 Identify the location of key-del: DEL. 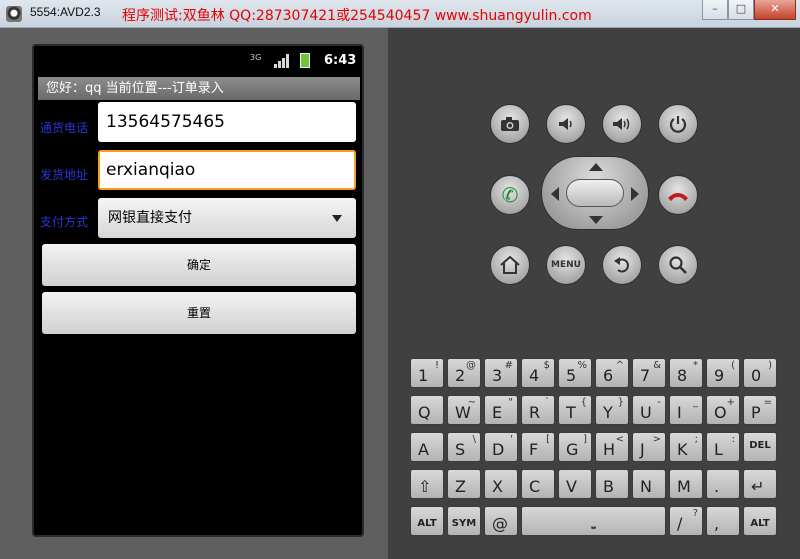
(760, 447).